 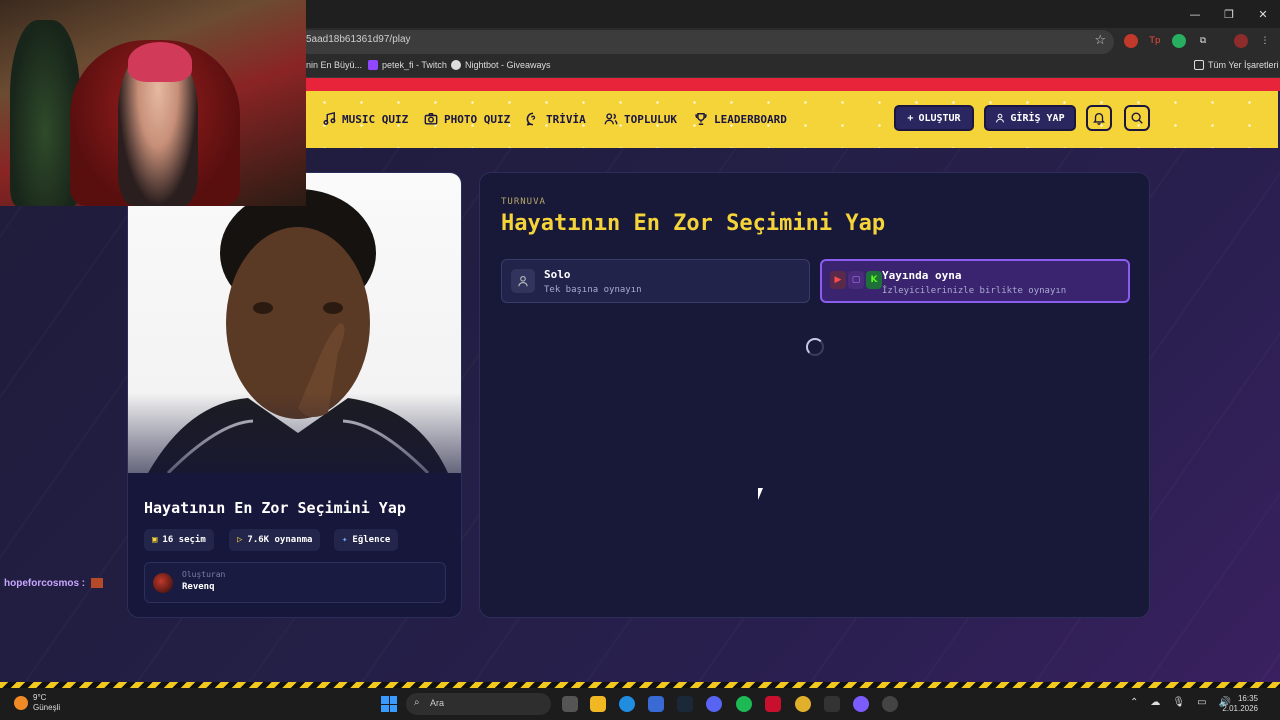 What do you see at coordinates (407, 65) in the screenshot?
I see `bookmark-item: petek_fi - Twitch` at bounding box center [407, 65].